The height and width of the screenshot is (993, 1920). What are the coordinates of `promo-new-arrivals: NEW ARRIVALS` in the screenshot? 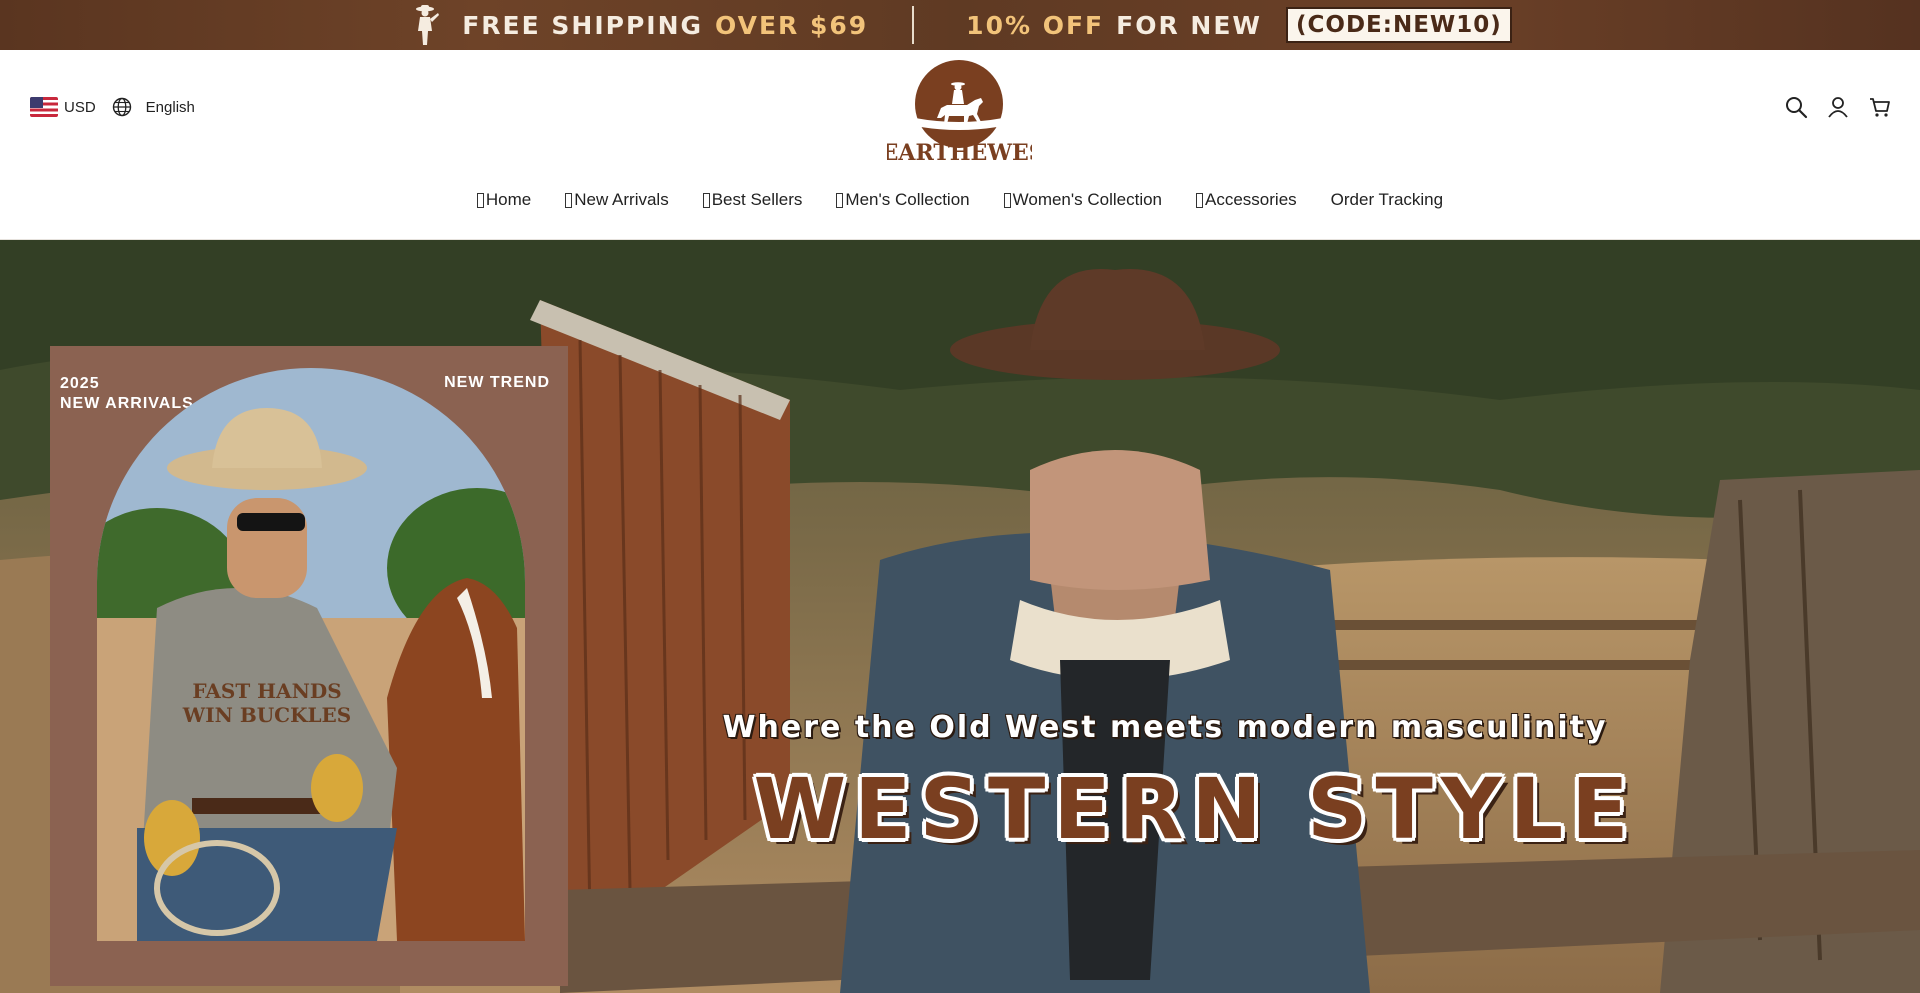 It's located at (127, 403).